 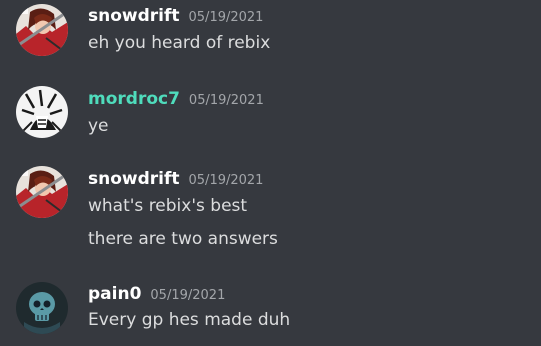 I want to click on message-text: what's rebix's best, so click(x=168, y=206).